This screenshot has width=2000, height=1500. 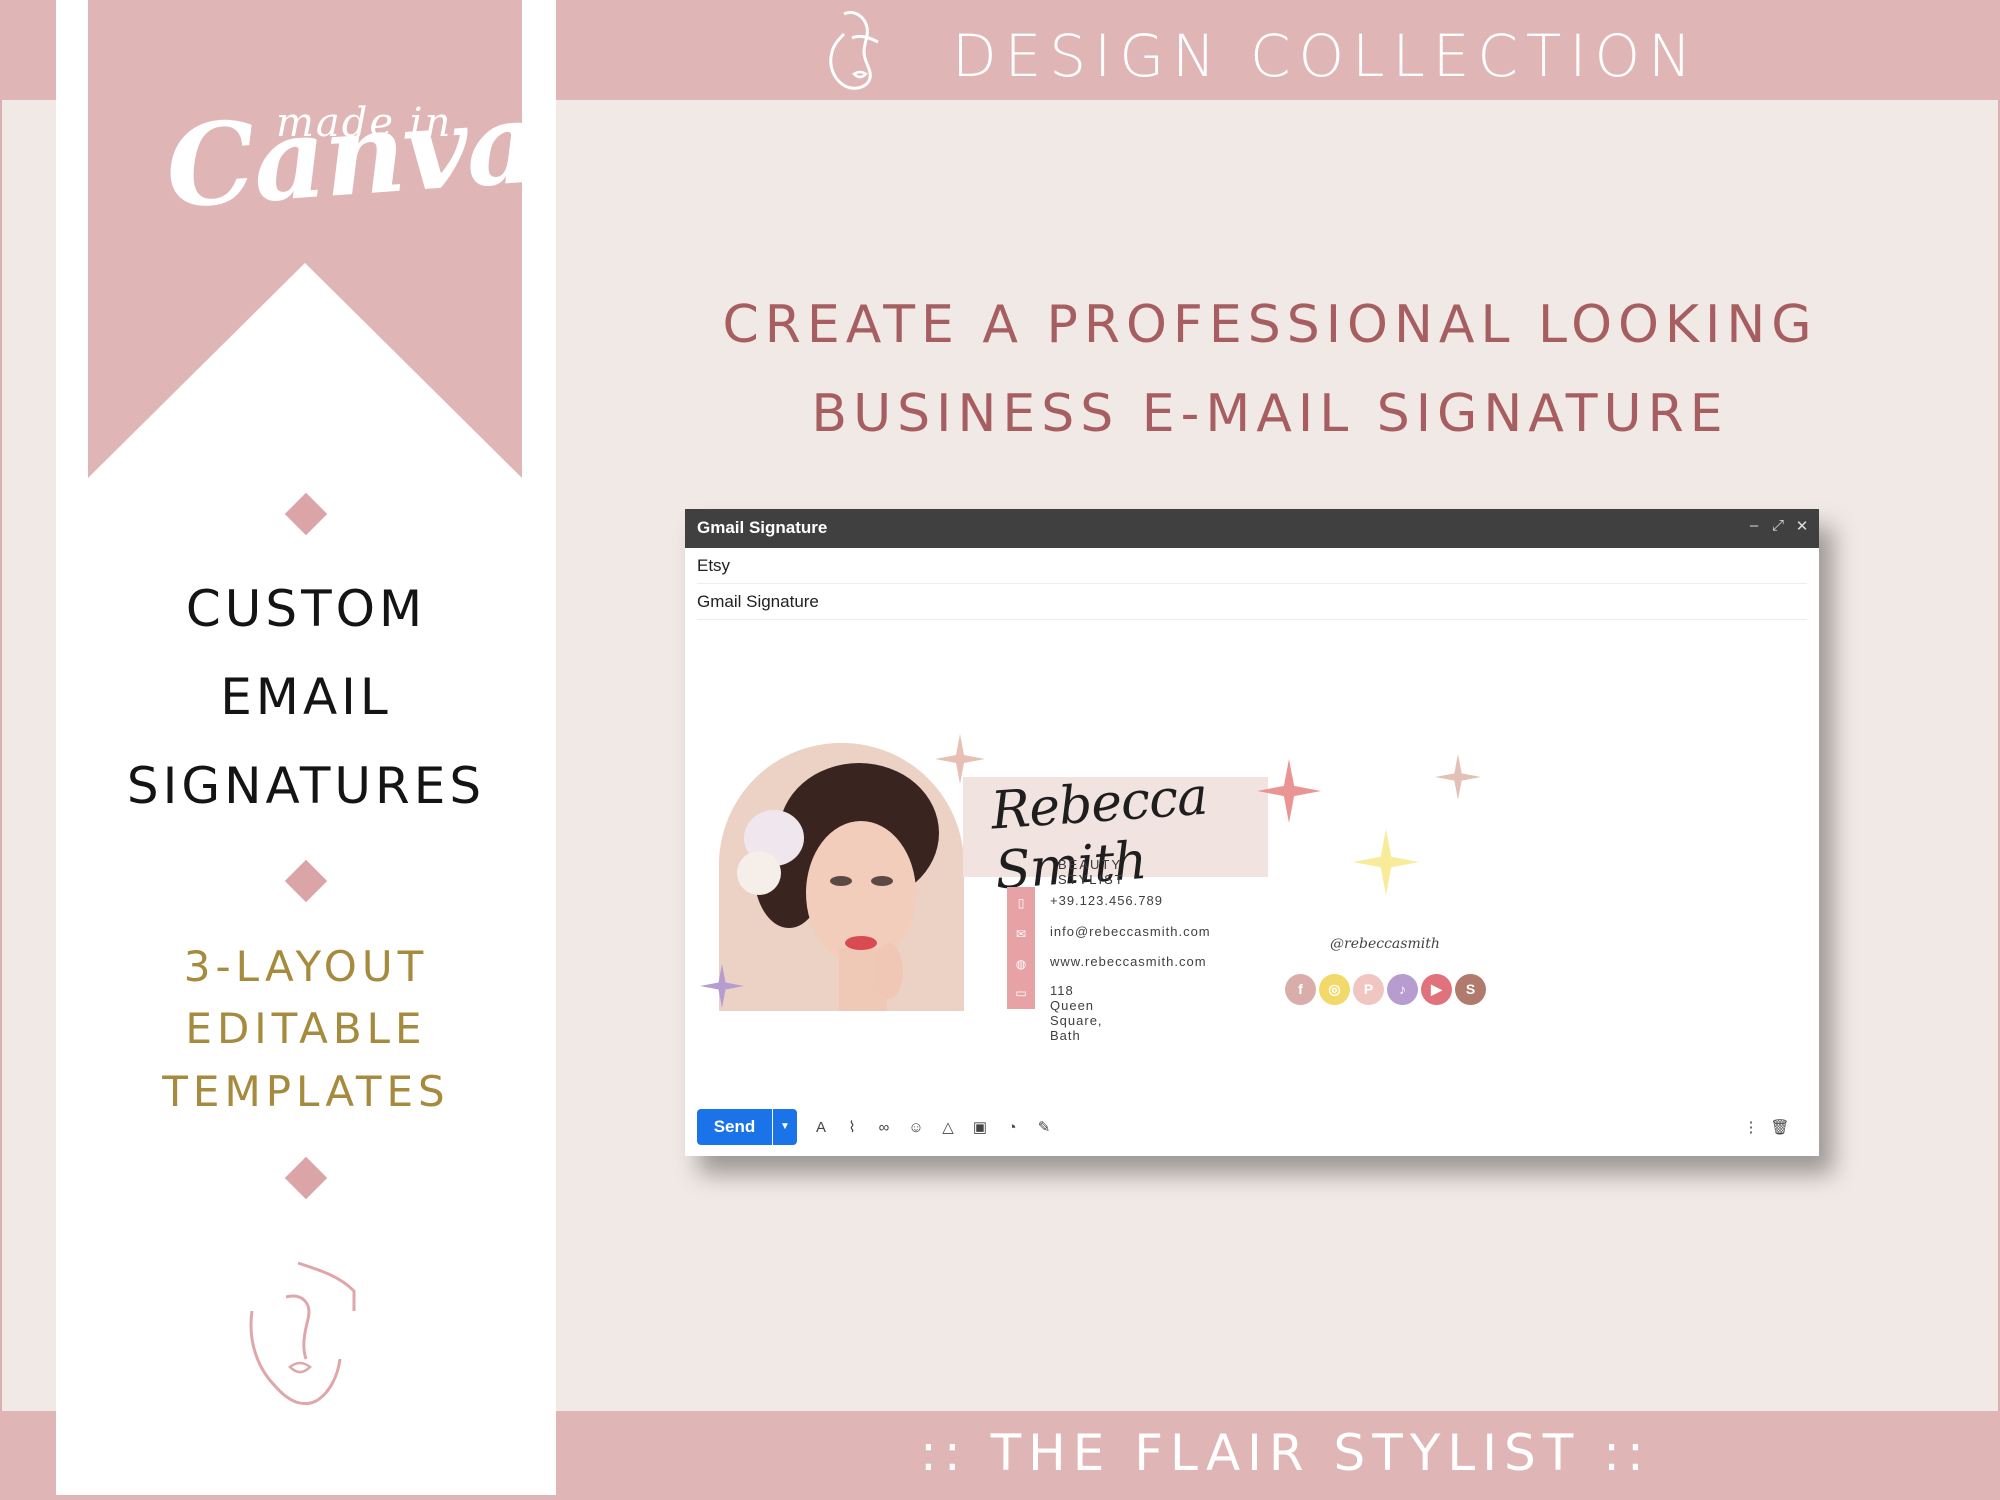 I want to click on compose-title: Gmail Signature, so click(x=762, y=527).